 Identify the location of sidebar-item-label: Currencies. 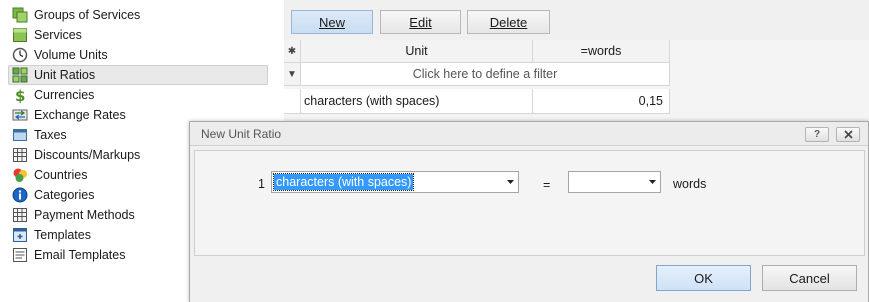
(64, 95).